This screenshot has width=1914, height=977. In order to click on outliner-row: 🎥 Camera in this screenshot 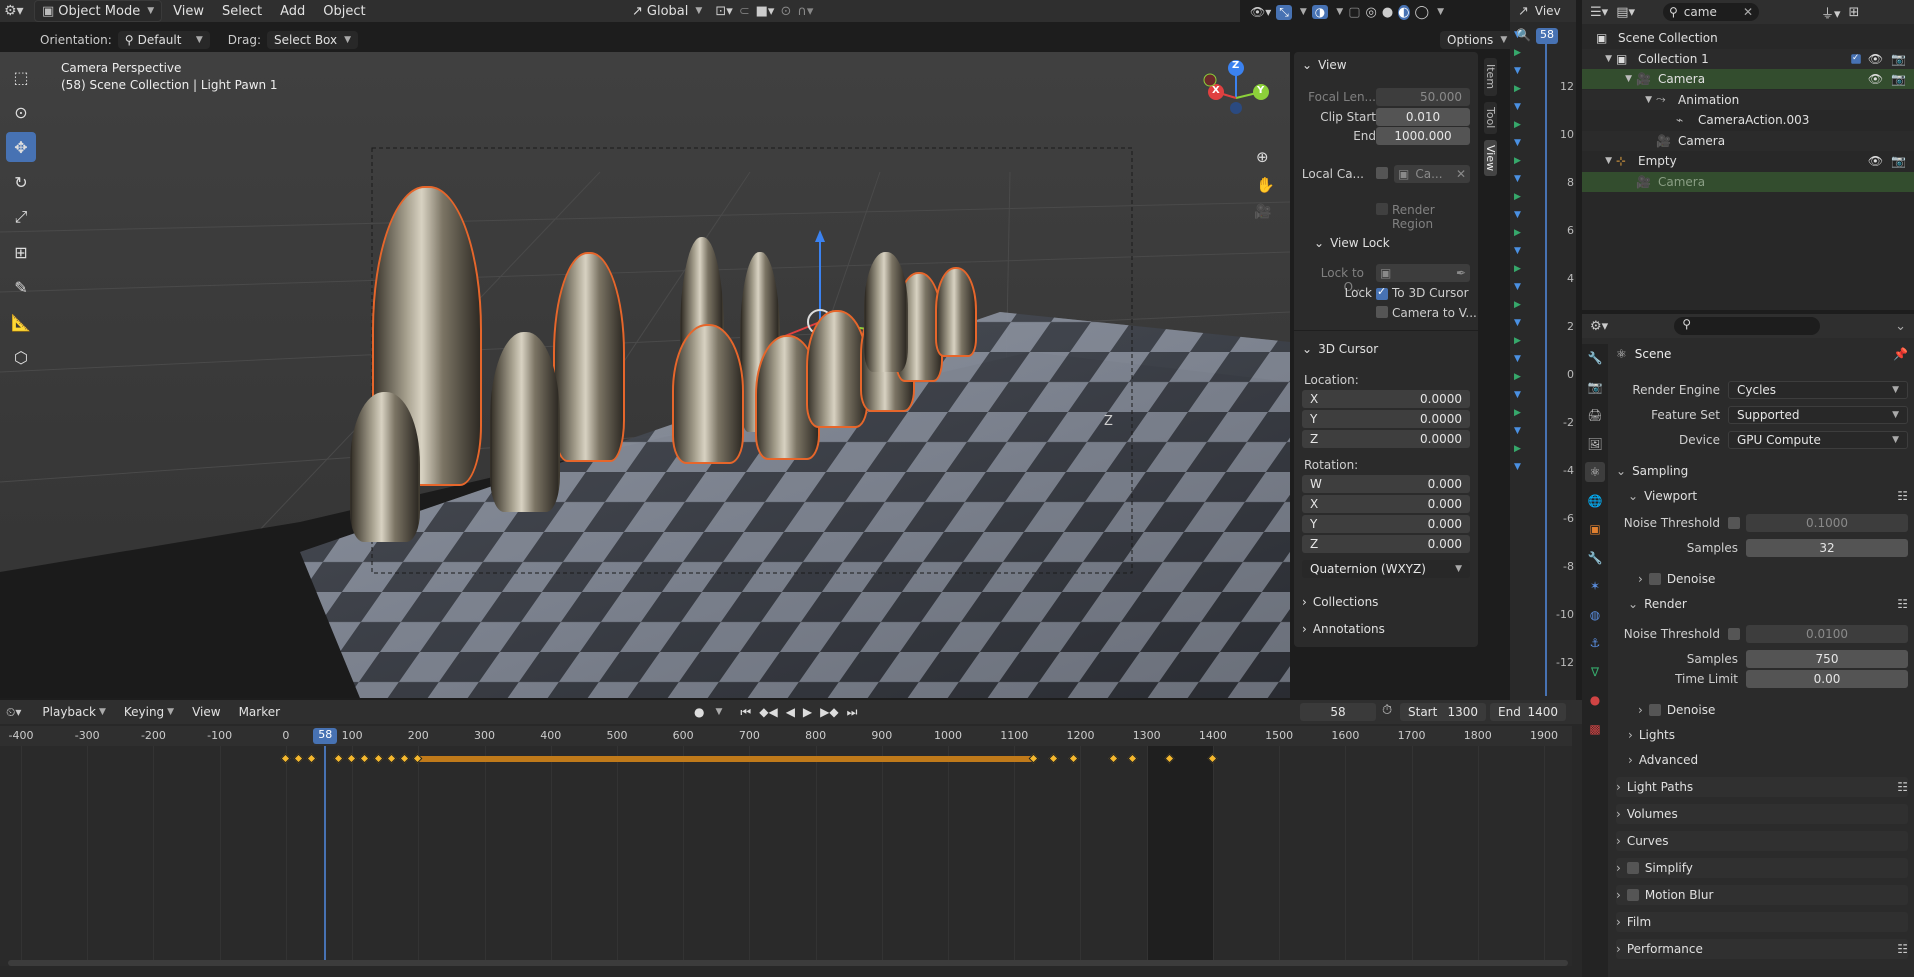, I will do `click(1748, 181)`.